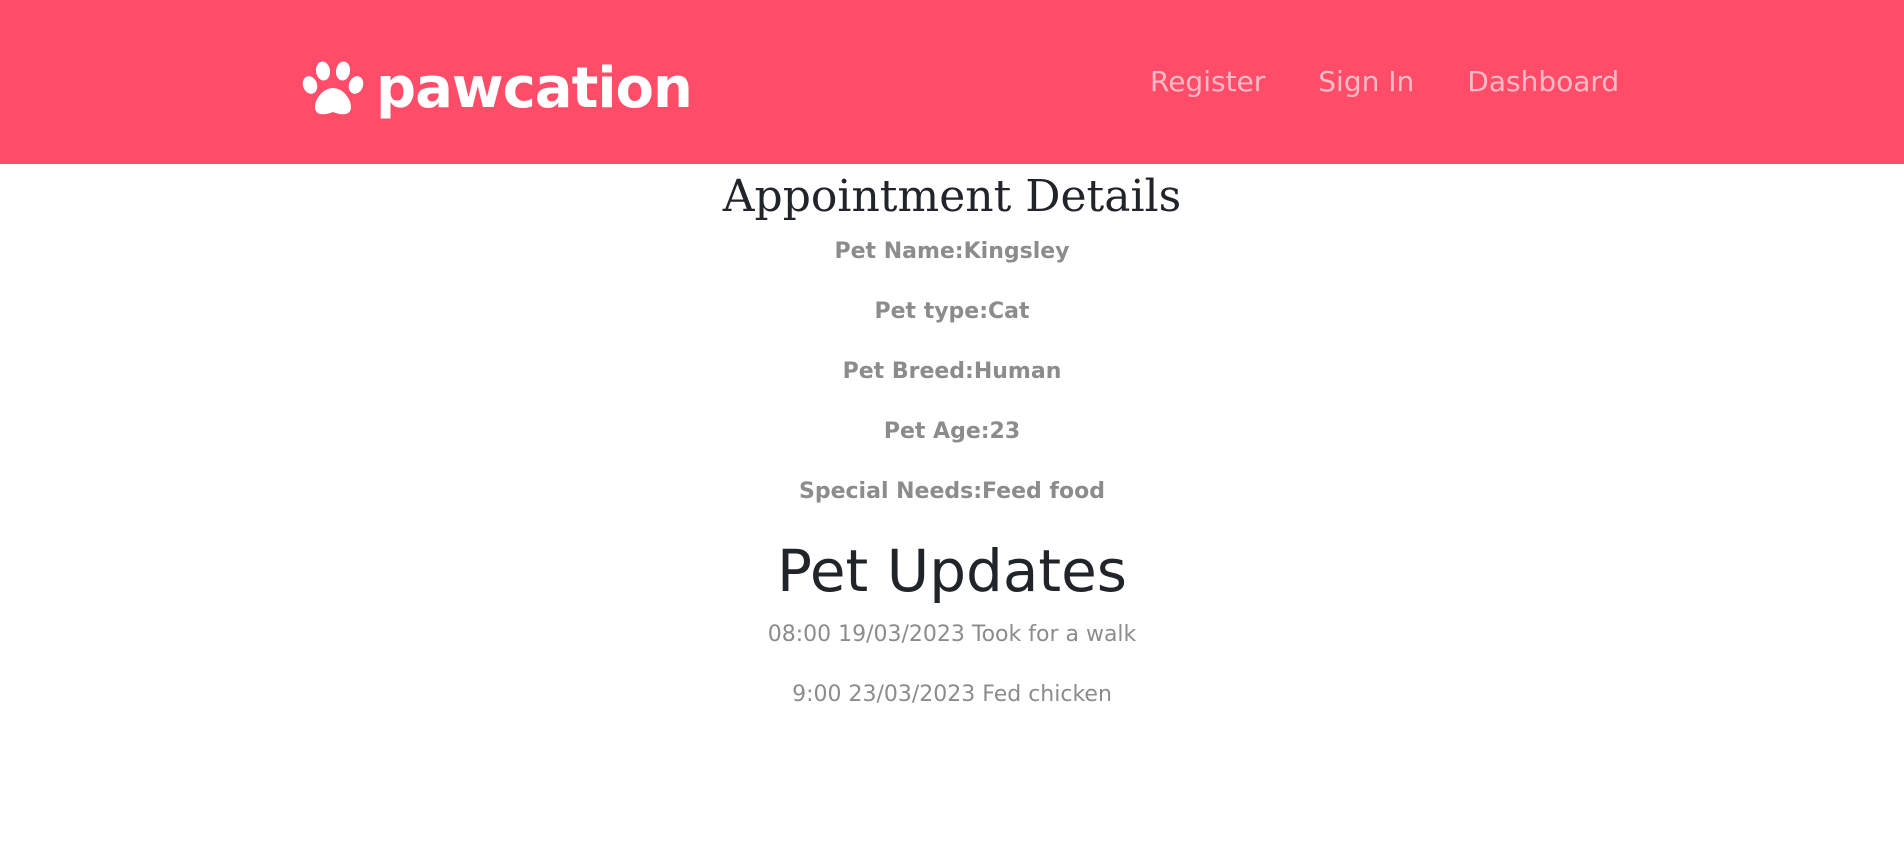 Image resolution: width=1904 pixels, height=855 pixels. Describe the element at coordinates (534, 88) in the screenshot. I see `brand-name: pawcation` at that location.